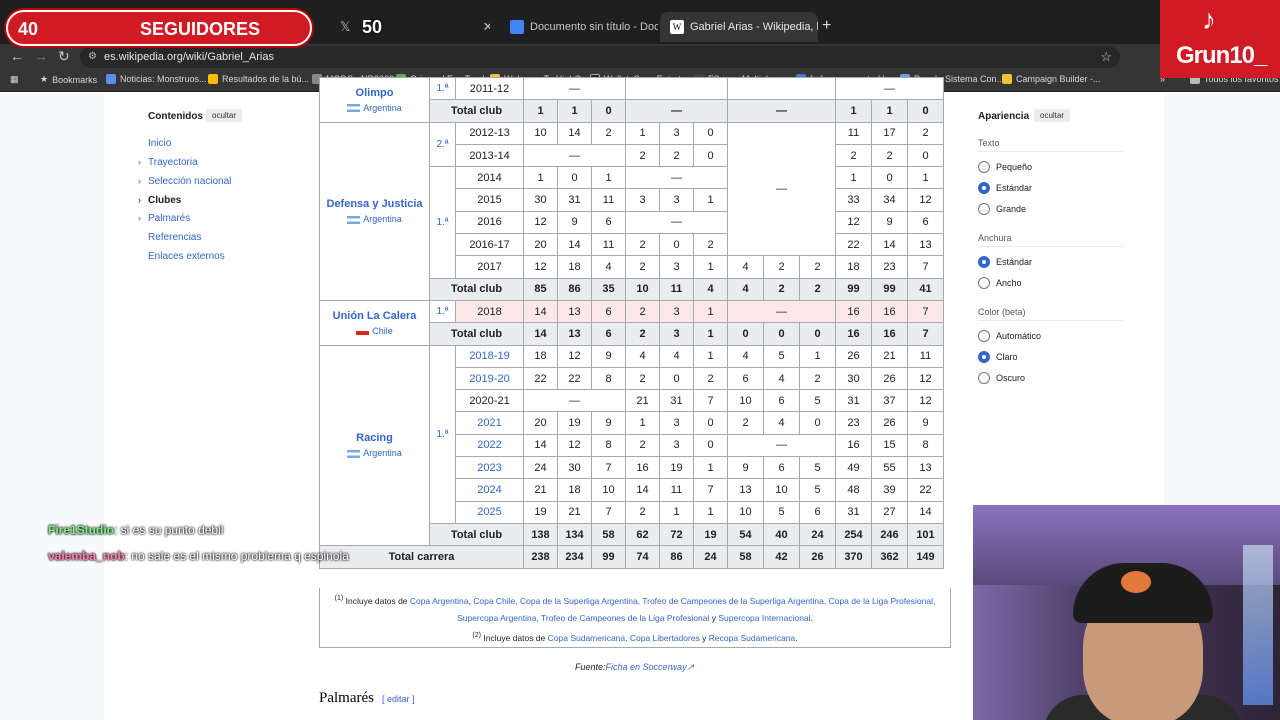 This screenshot has width=1280, height=720. What do you see at coordinates (752, 638) in the screenshot?
I see `note-2-last-link: Recopa Sudamericana` at bounding box center [752, 638].